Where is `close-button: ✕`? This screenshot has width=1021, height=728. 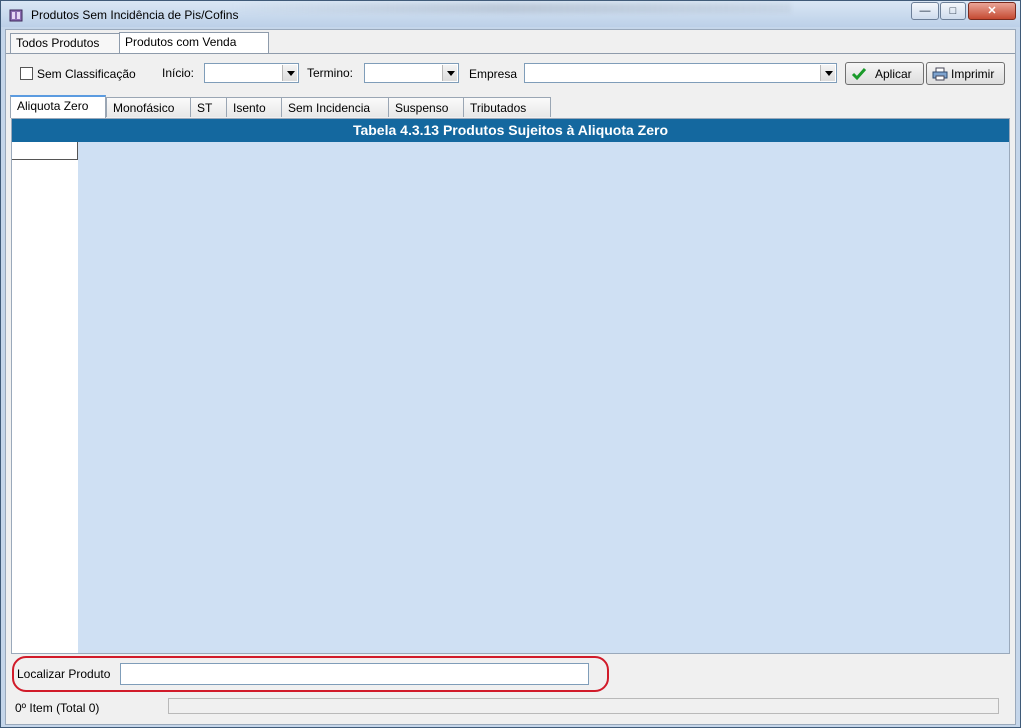
close-button: ✕ is located at coordinates (992, 11).